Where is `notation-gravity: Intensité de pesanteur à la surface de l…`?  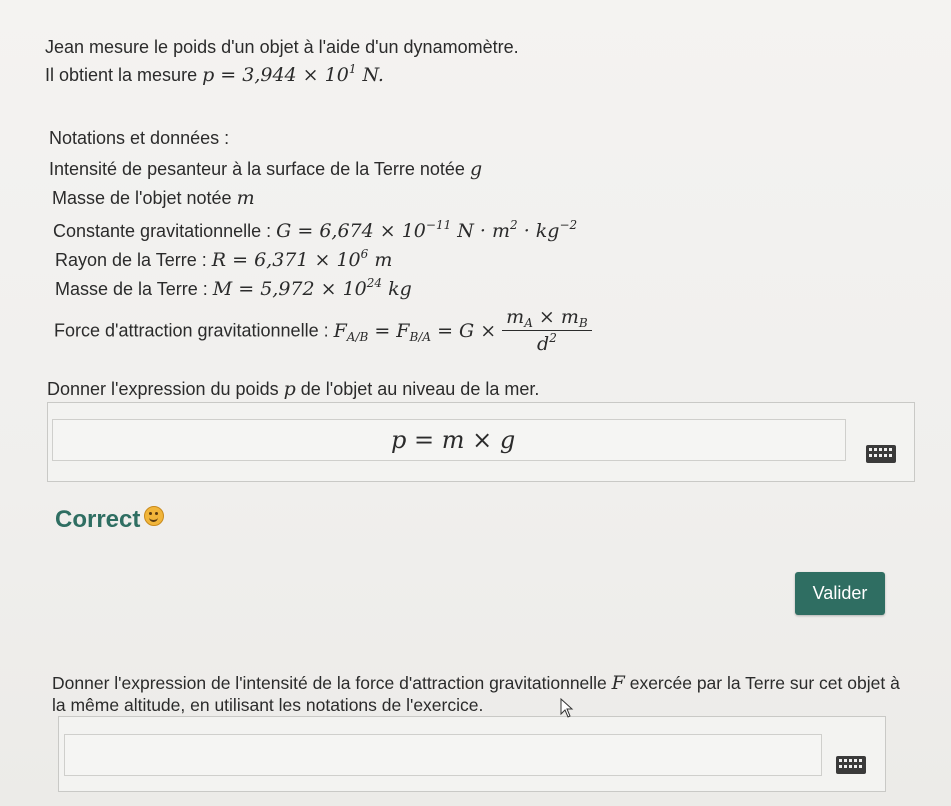 notation-gravity: Intensité de pesanteur à la surface de l… is located at coordinates (266, 169).